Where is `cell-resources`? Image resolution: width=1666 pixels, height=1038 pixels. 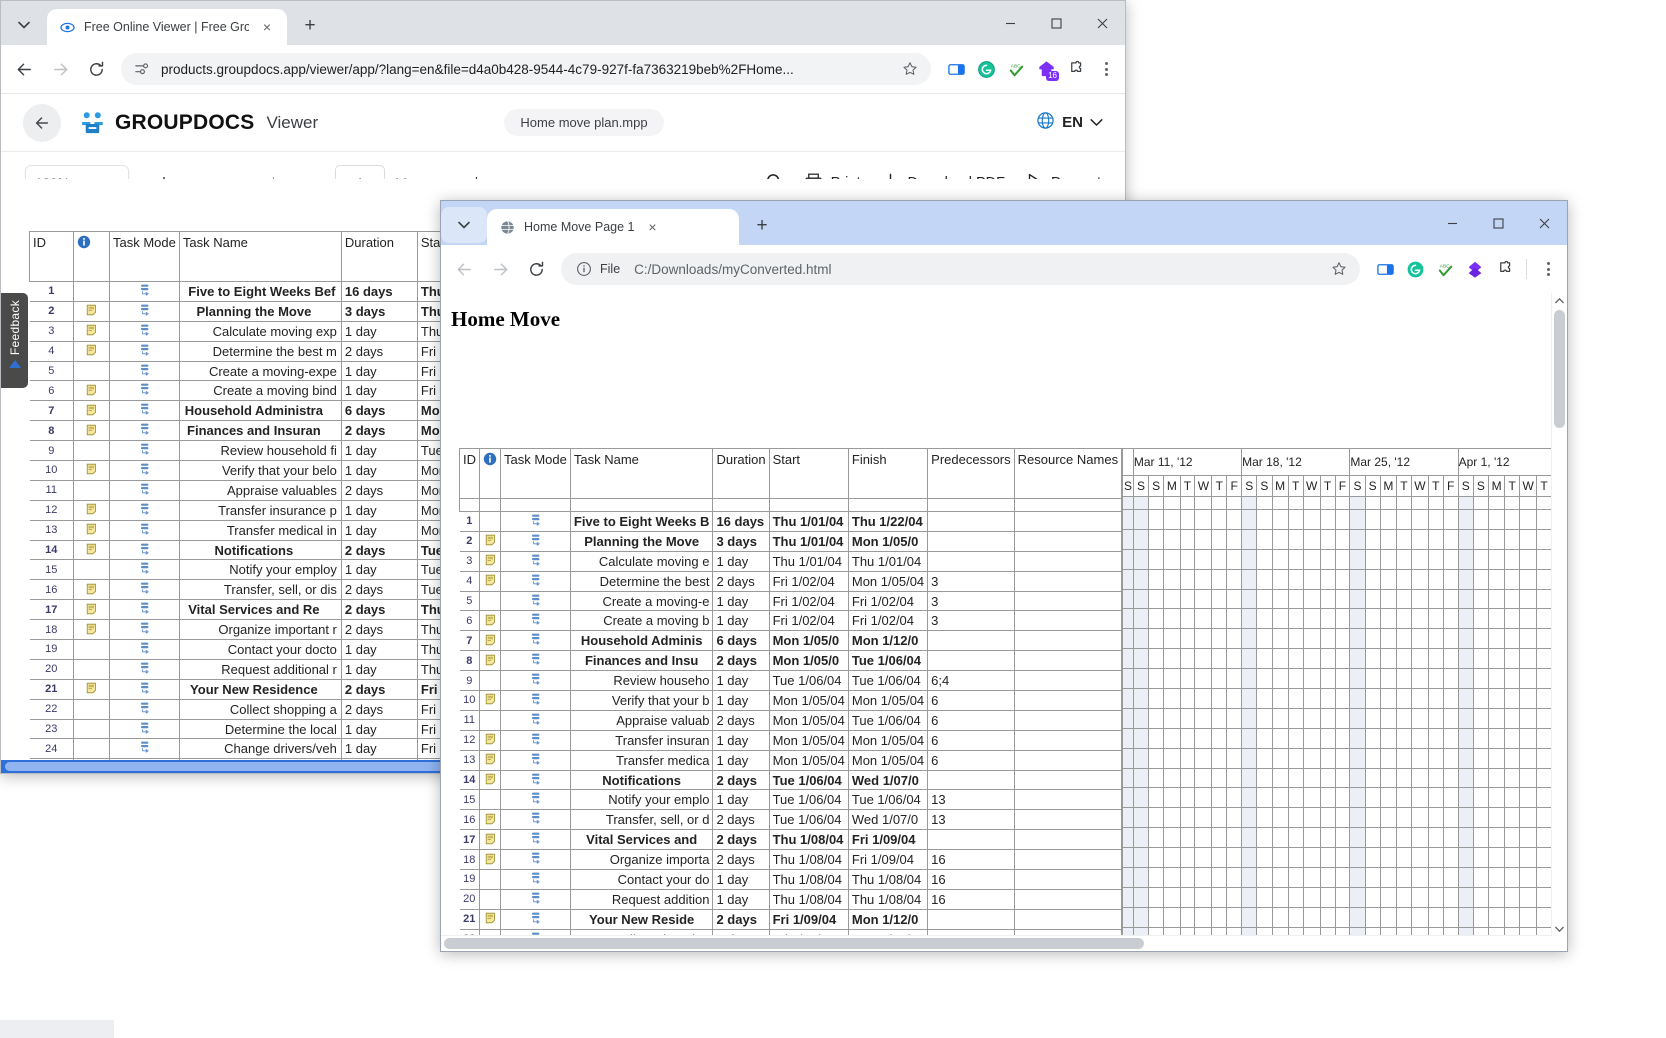
cell-resources is located at coordinates (1068, 879).